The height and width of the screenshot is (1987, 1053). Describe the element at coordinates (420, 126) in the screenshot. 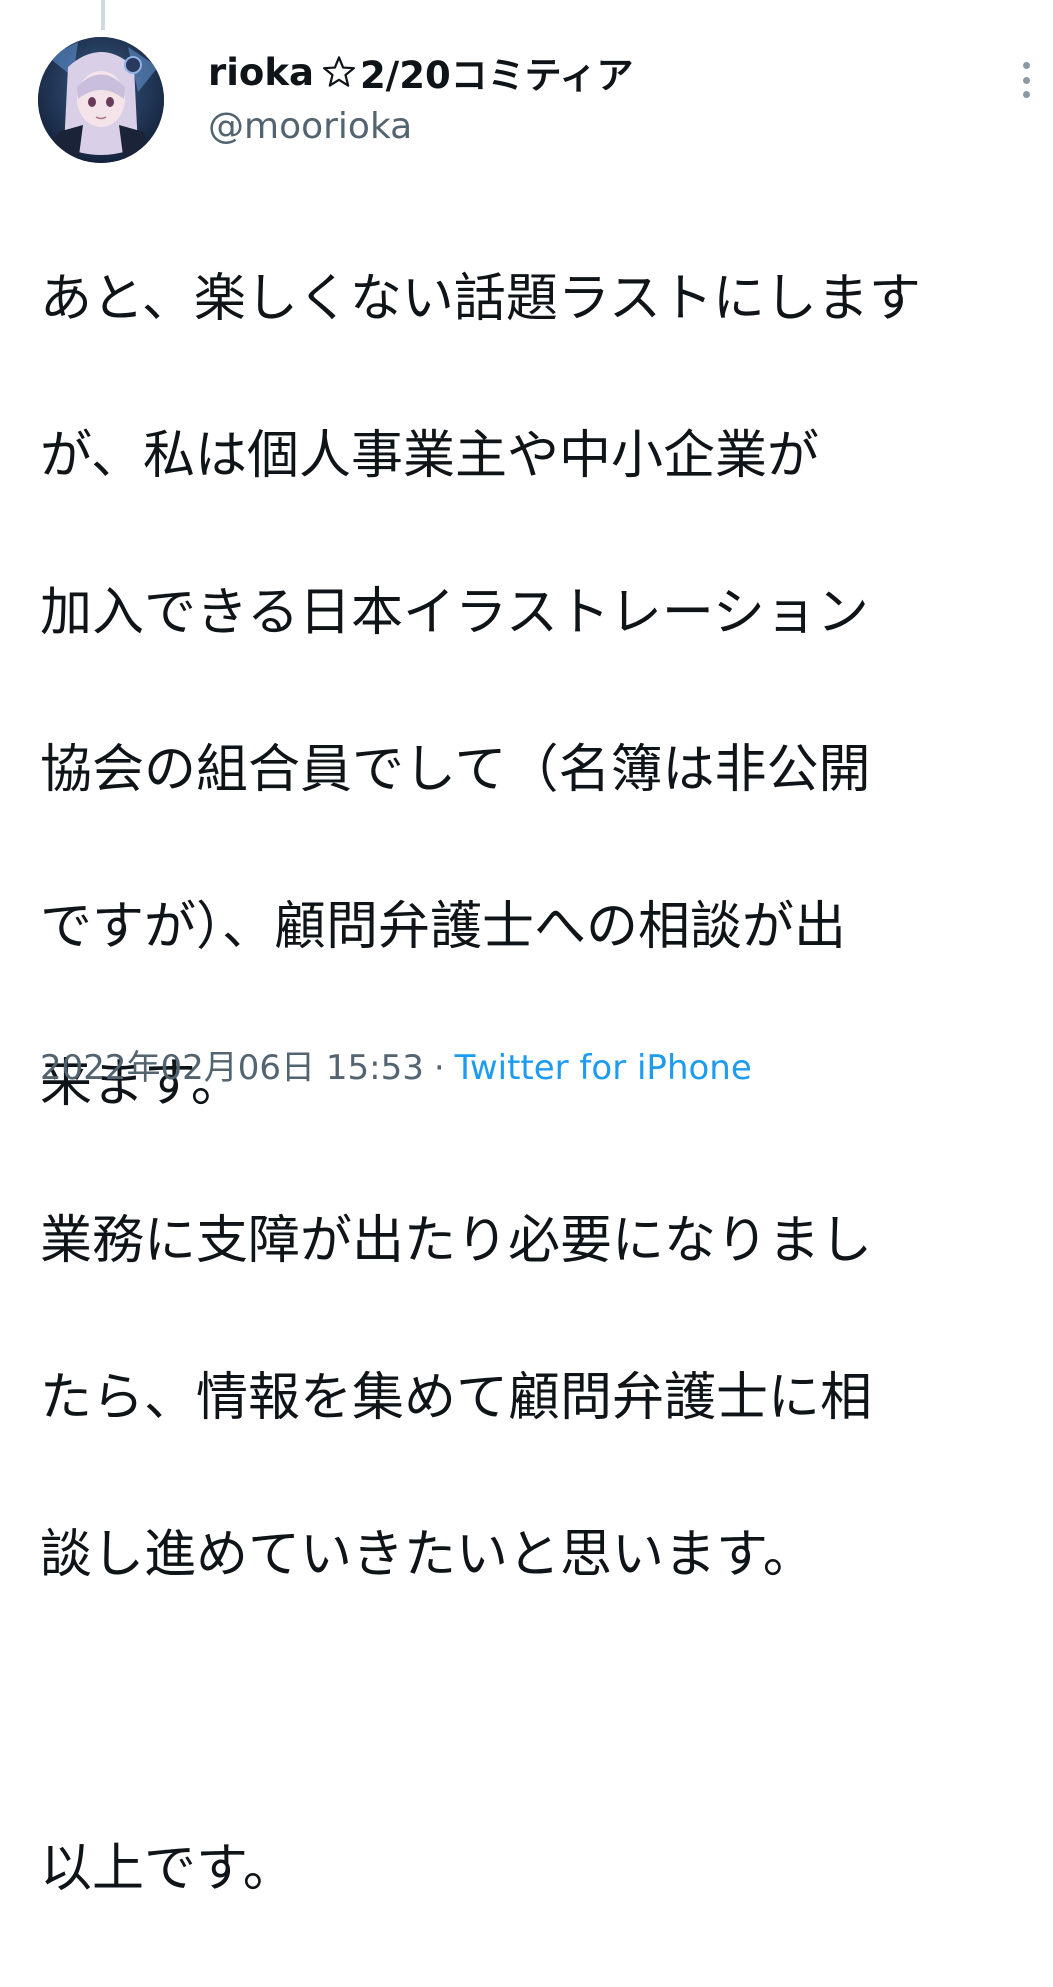

I see `author-handle: @moorioka` at that location.